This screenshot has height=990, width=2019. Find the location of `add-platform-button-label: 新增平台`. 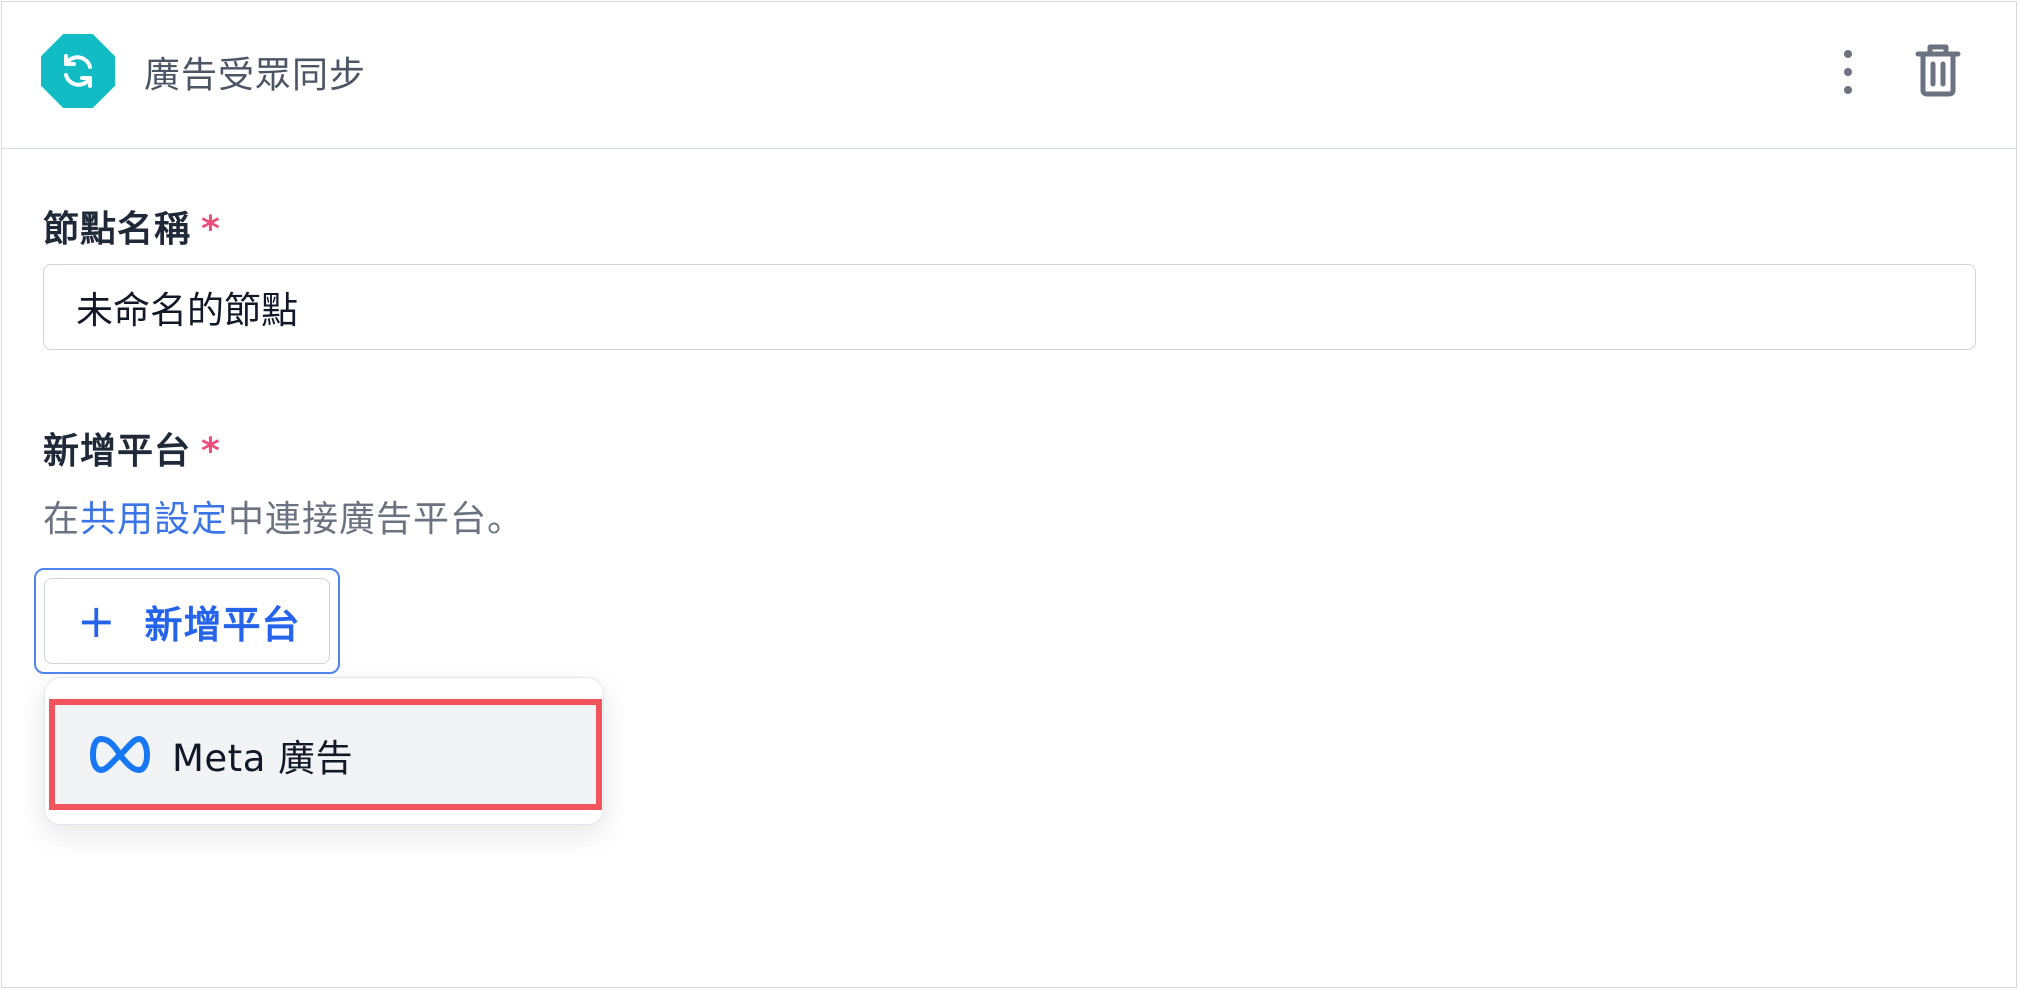

add-platform-button-label: 新增平台 is located at coordinates (222, 624).